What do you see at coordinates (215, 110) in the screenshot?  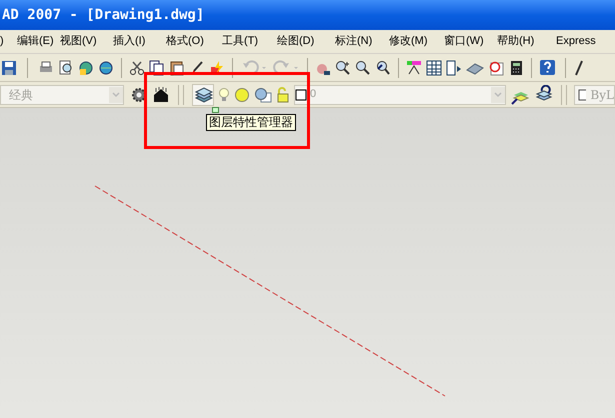 I see `marker-icon` at bounding box center [215, 110].